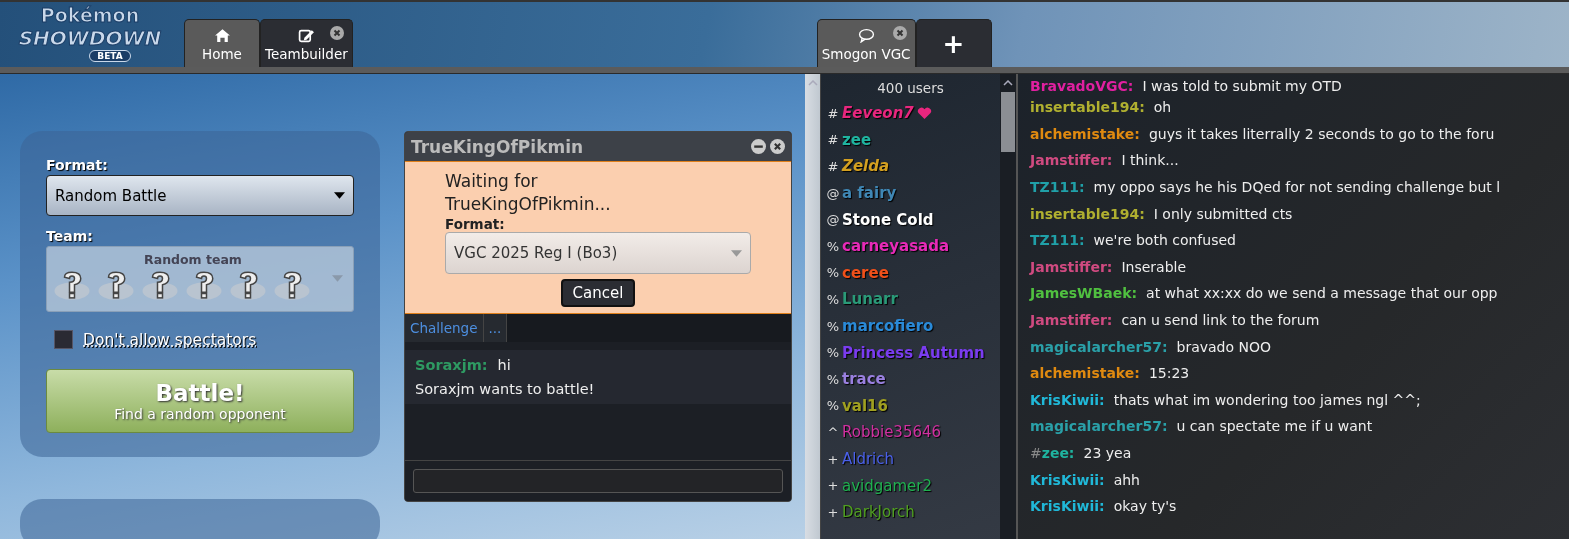 The image size is (1569, 539). I want to click on minimize-icon, so click(758, 146).